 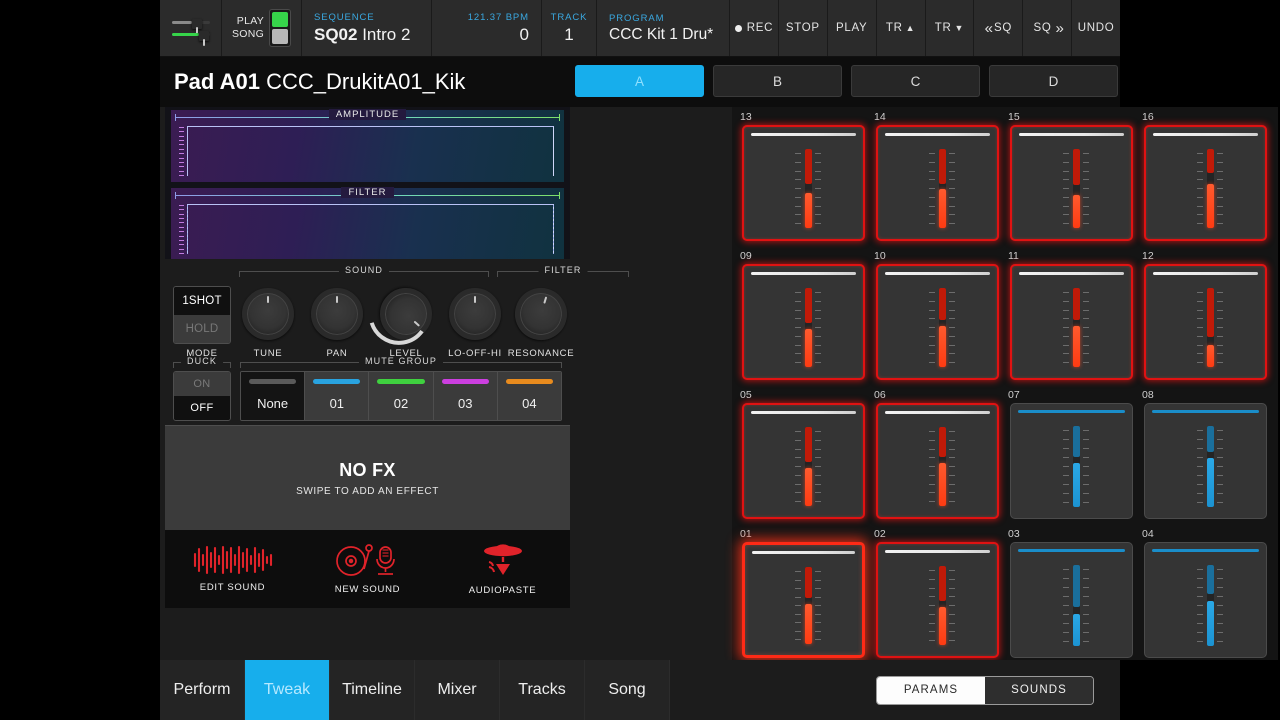 I want to click on level-knob, so click(x=405, y=314).